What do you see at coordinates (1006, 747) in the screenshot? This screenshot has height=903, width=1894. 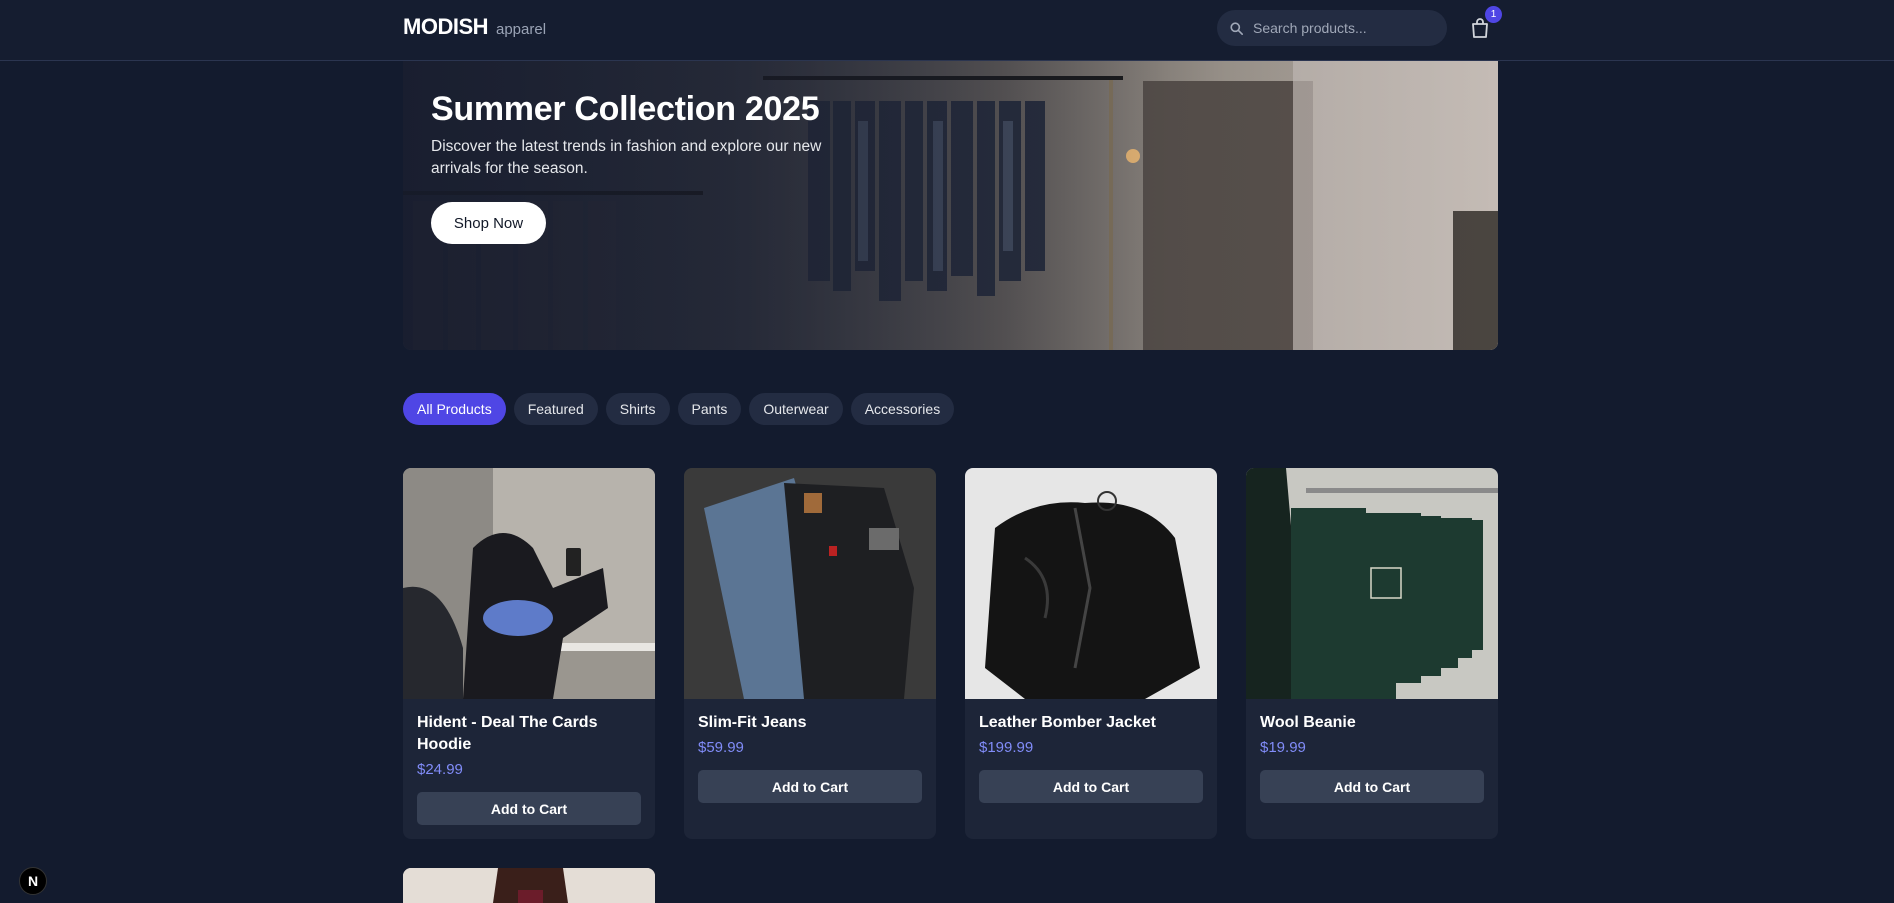 I see `product-price: $199.99` at bounding box center [1006, 747].